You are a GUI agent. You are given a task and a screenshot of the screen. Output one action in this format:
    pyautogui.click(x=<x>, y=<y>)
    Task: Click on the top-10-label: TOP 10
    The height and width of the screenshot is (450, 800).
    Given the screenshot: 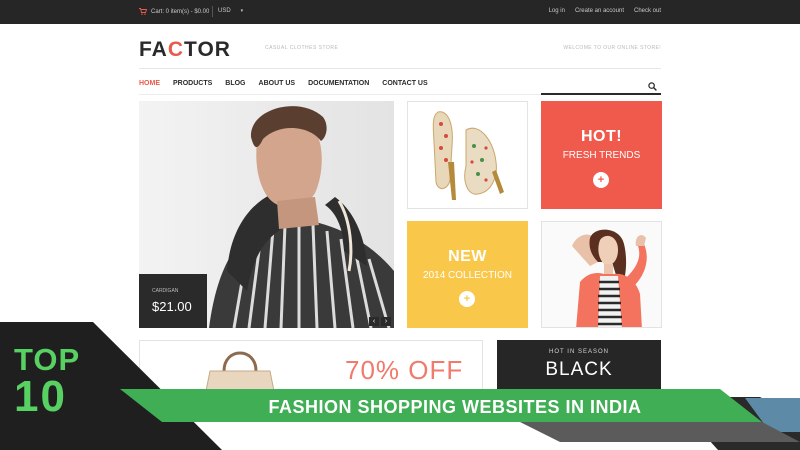 What is the action you would take?
    pyautogui.click(x=47, y=381)
    